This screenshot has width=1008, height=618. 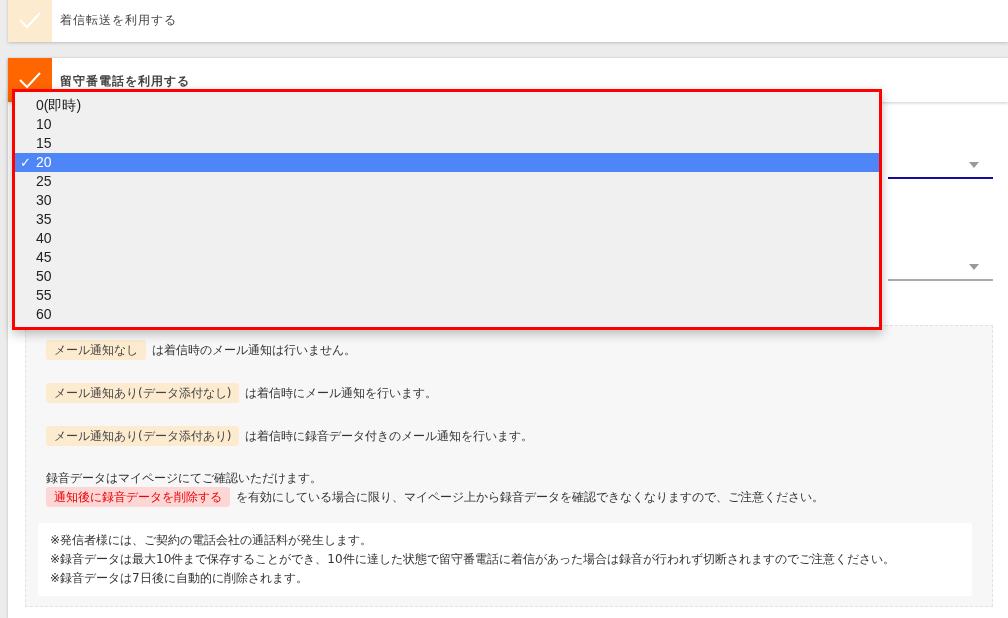 What do you see at coordinates (179, 578) in the screenshot?
I see `footnote-text: ※録音データは7日後に自動的に削除されます。` at bounding box center [179, 578].